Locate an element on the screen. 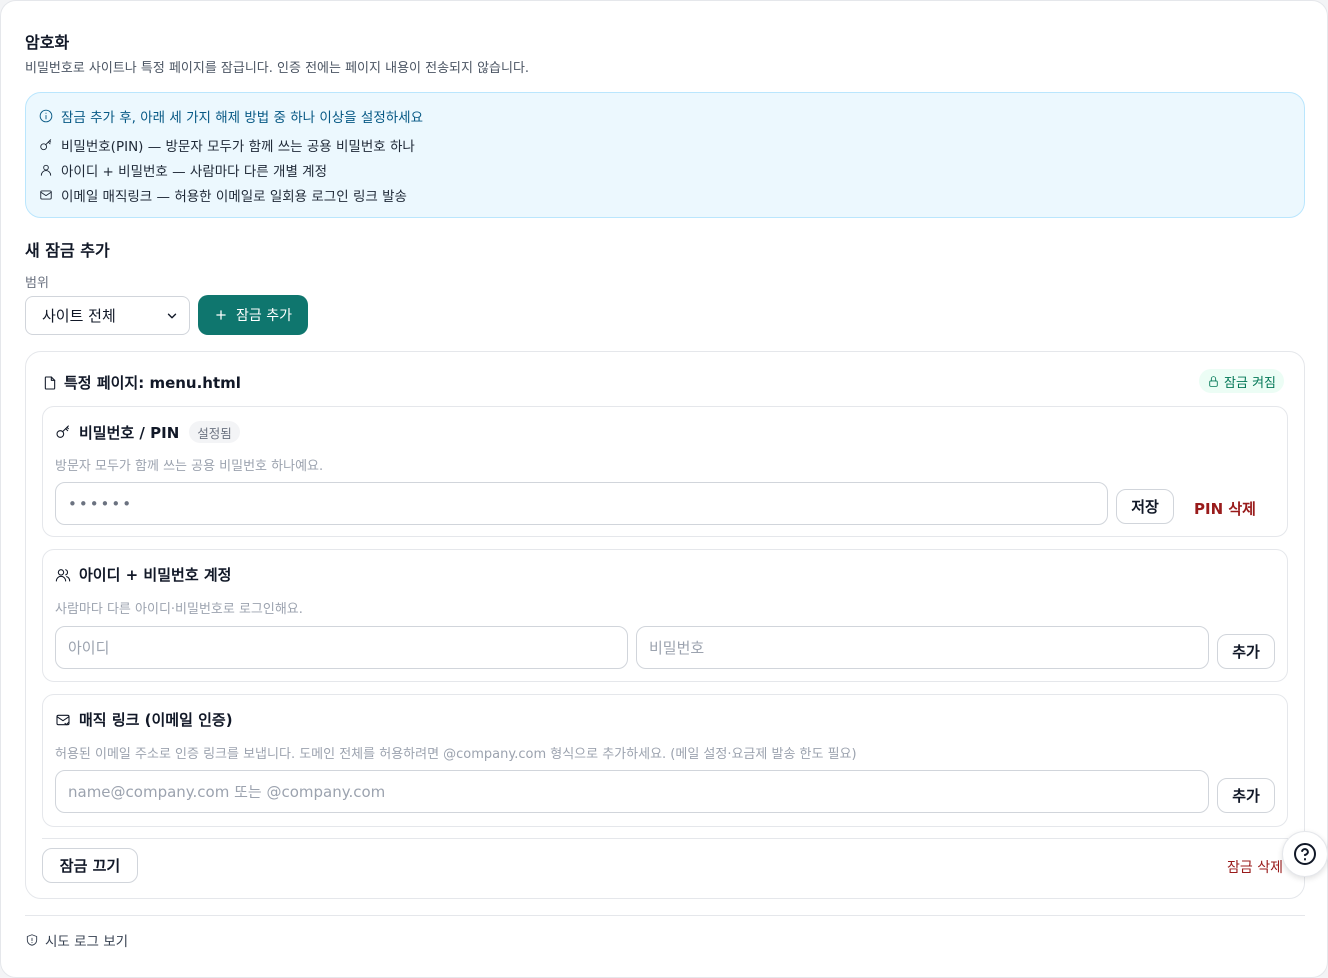 Image resolution: width=1328 pixels, height=978 pixels. pin-description: 방문자 모두가 함께 쓰는 공용 비밀번호 하나예요. is located at coordinates (189, 466).